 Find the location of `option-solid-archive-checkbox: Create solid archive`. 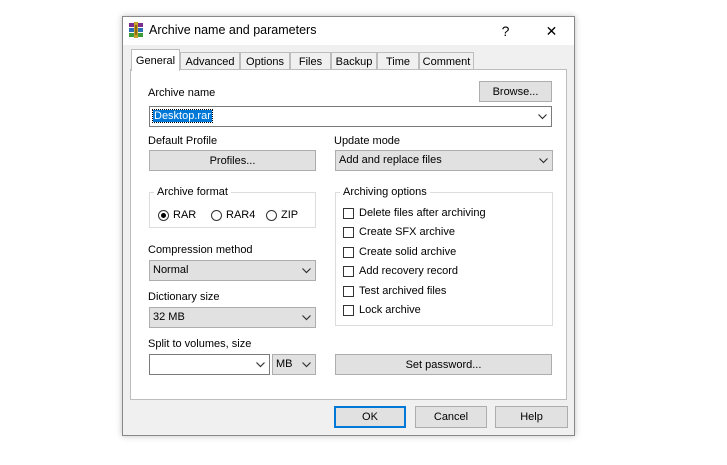

option-solid-archive-checkbox: Create solid archive is located at coordinates (445, 253).